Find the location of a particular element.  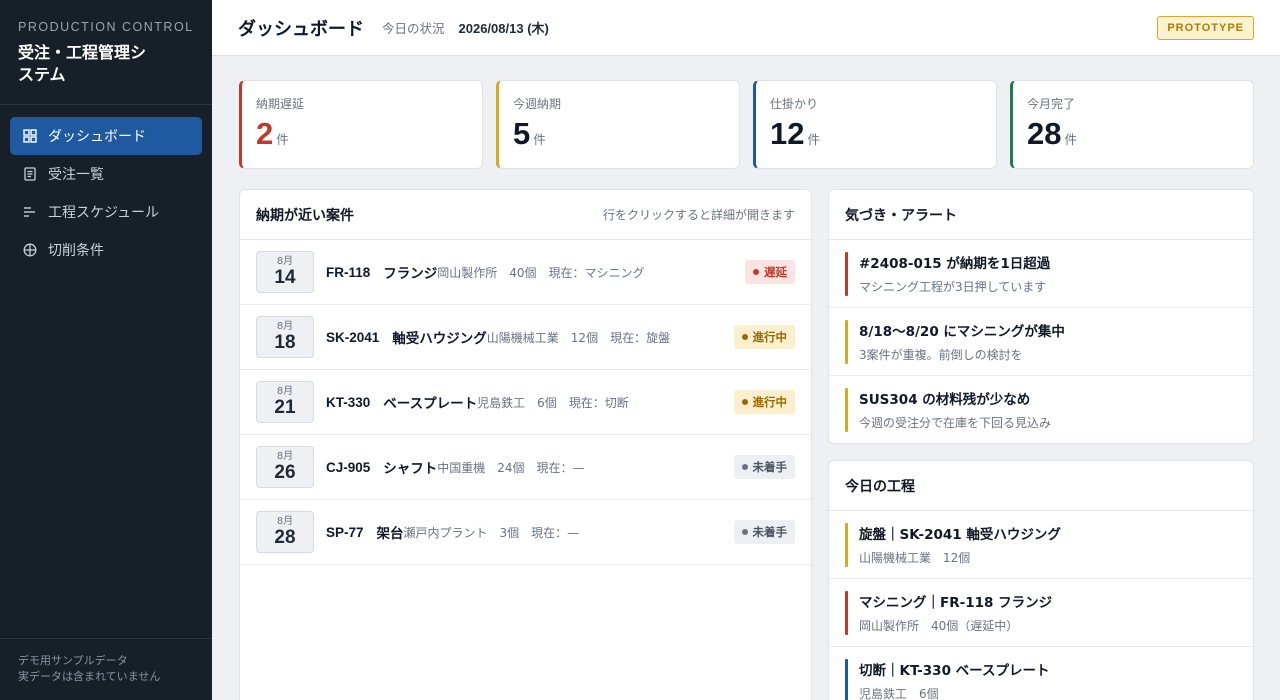

due-date: 8月 18 is located at coordinates (285, 337).